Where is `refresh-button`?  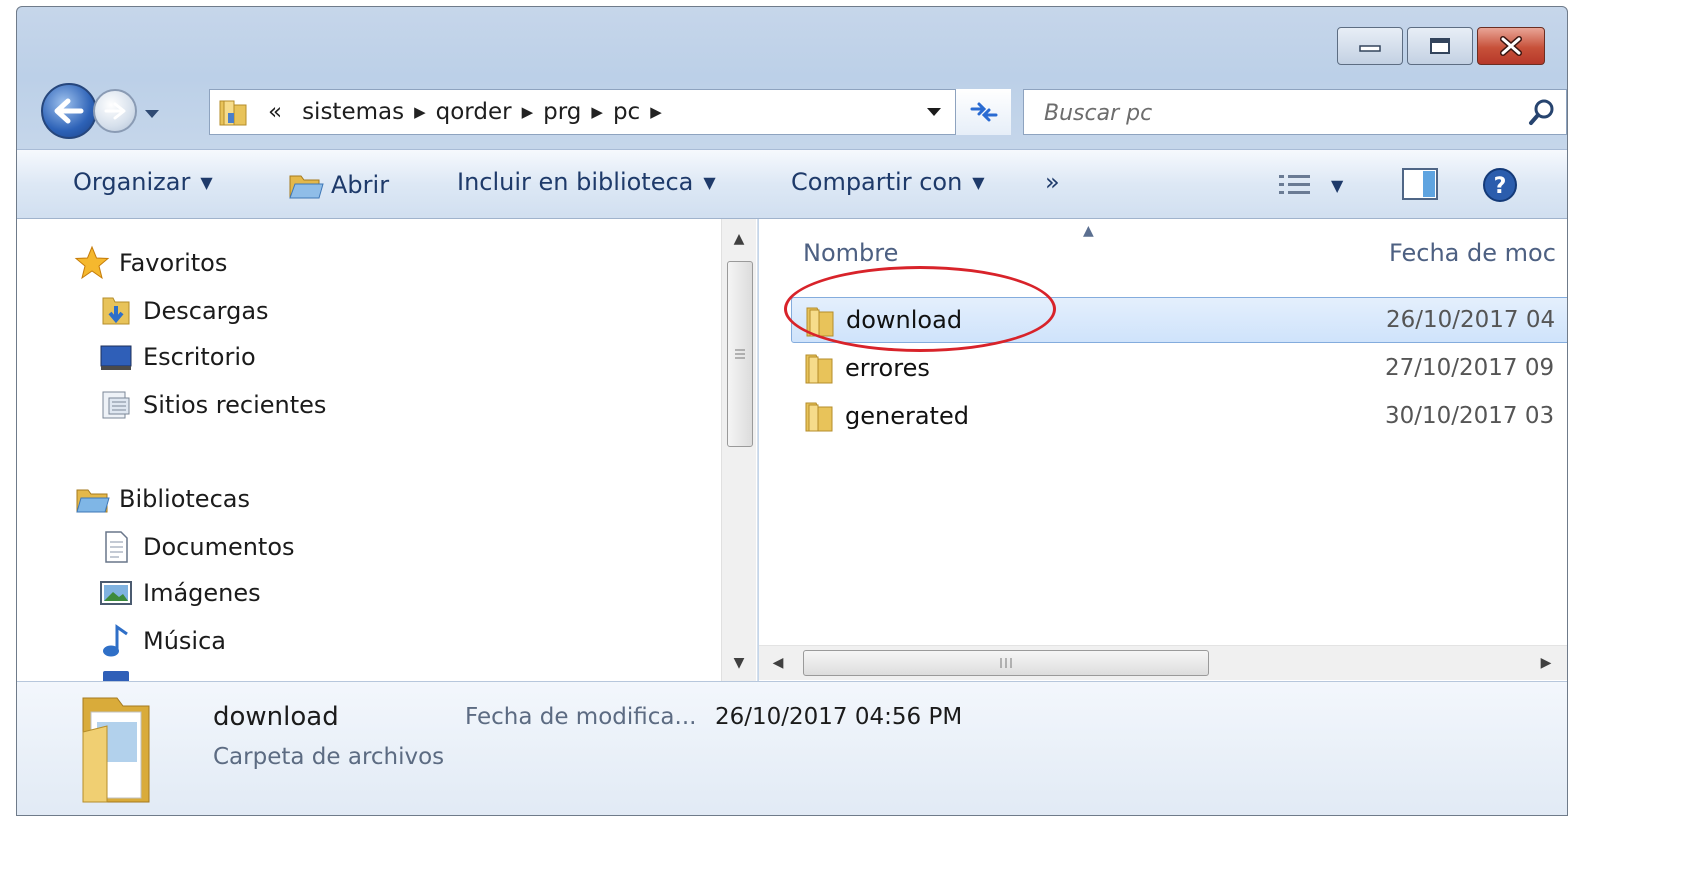
refresh-button is located at coordinates (983, 112).